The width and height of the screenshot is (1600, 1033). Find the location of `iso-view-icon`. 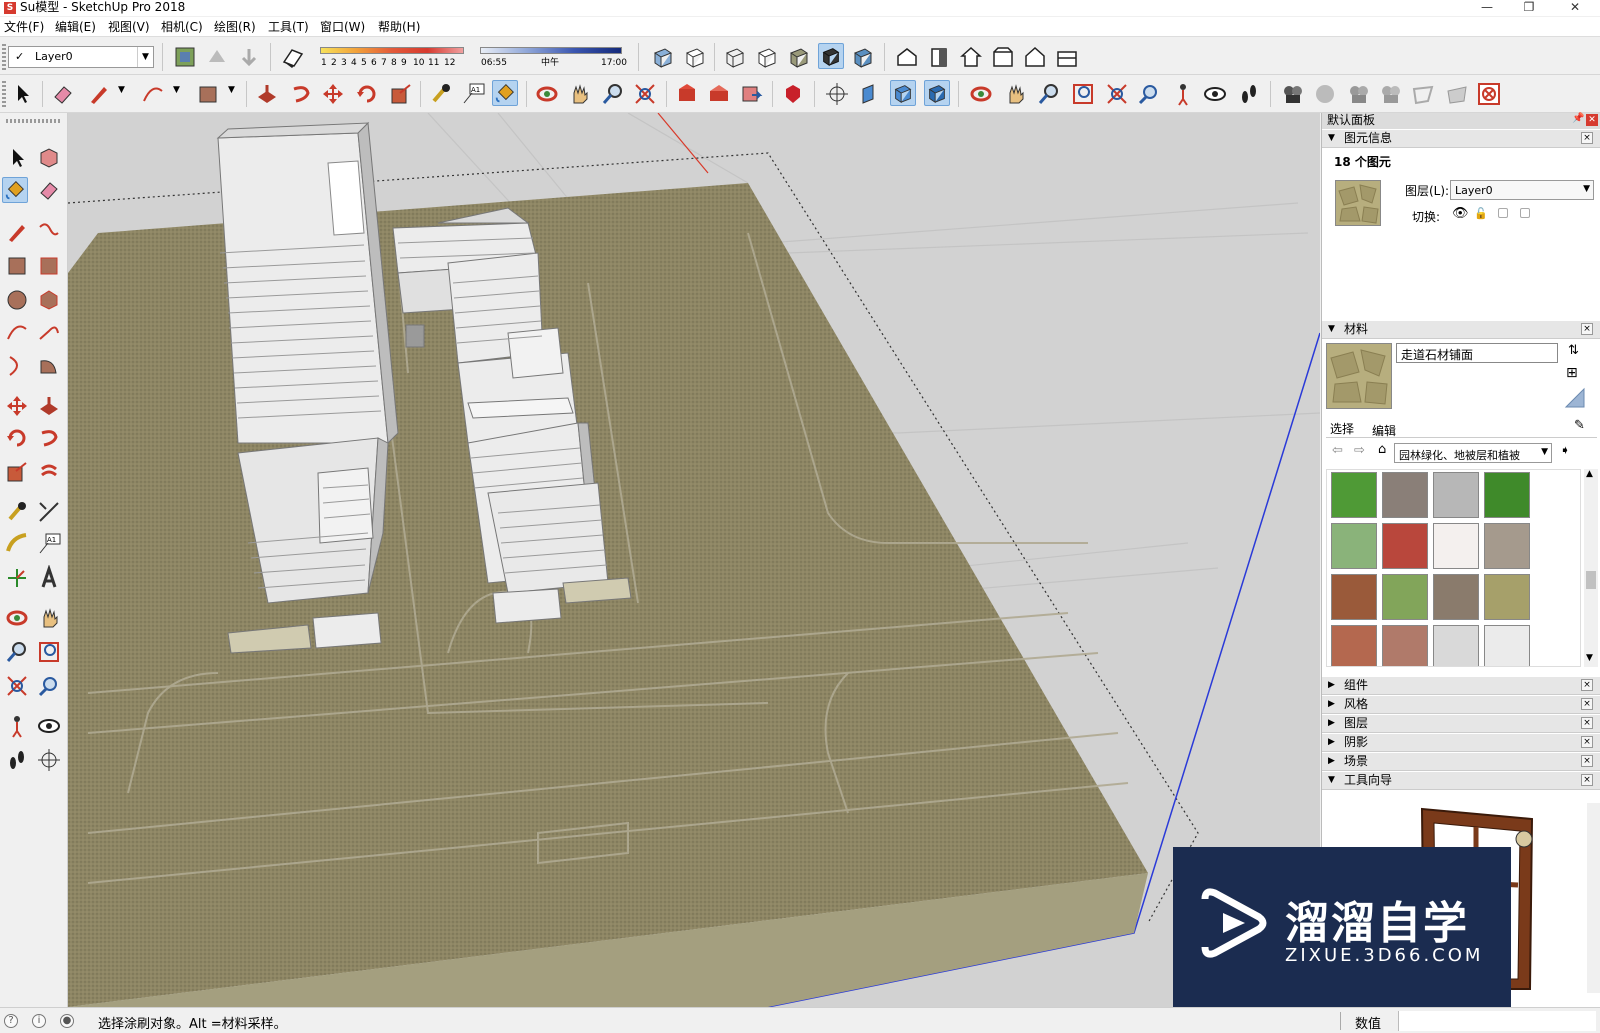

iso-view-icon is located at coordinates (907, 57).